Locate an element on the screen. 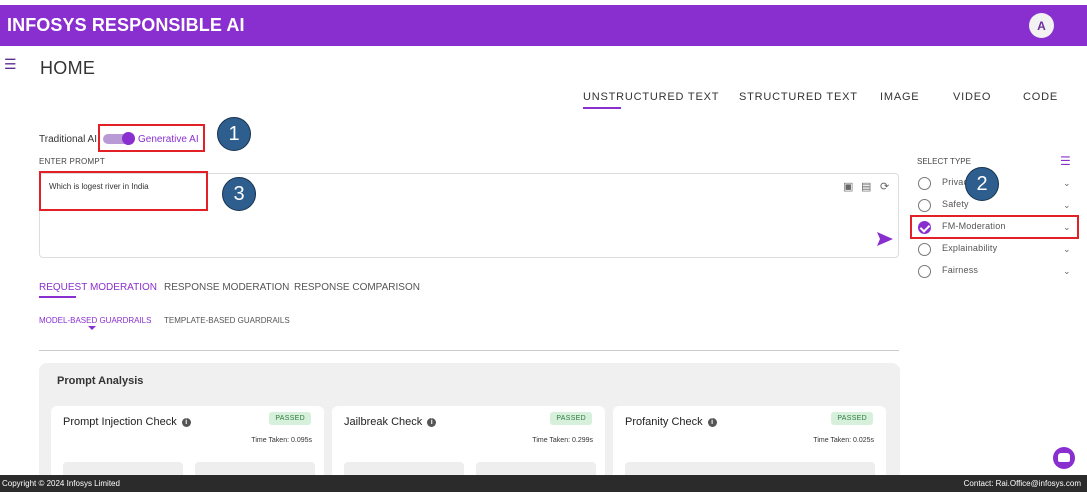 The height and width of the screenshot is (498, 1087). check-name: Prompt Injection Check is located at coordinates (120, 422).